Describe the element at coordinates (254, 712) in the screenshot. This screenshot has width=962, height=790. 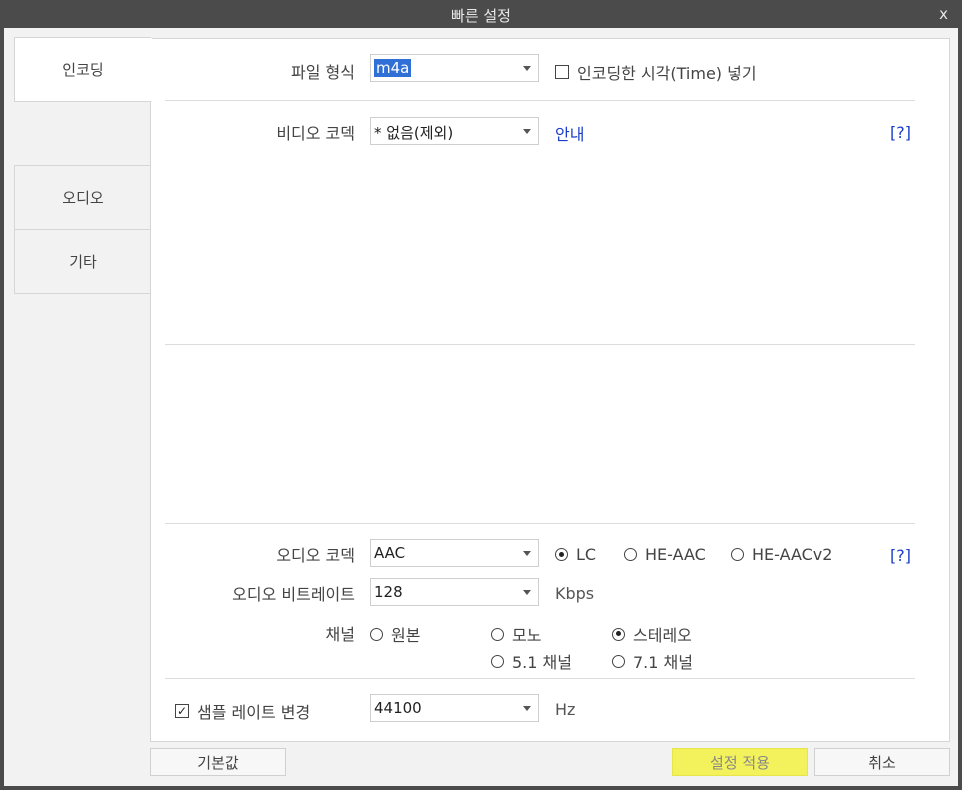
I see `sample-rate-label: 샘플 레이트 변경` at that location.